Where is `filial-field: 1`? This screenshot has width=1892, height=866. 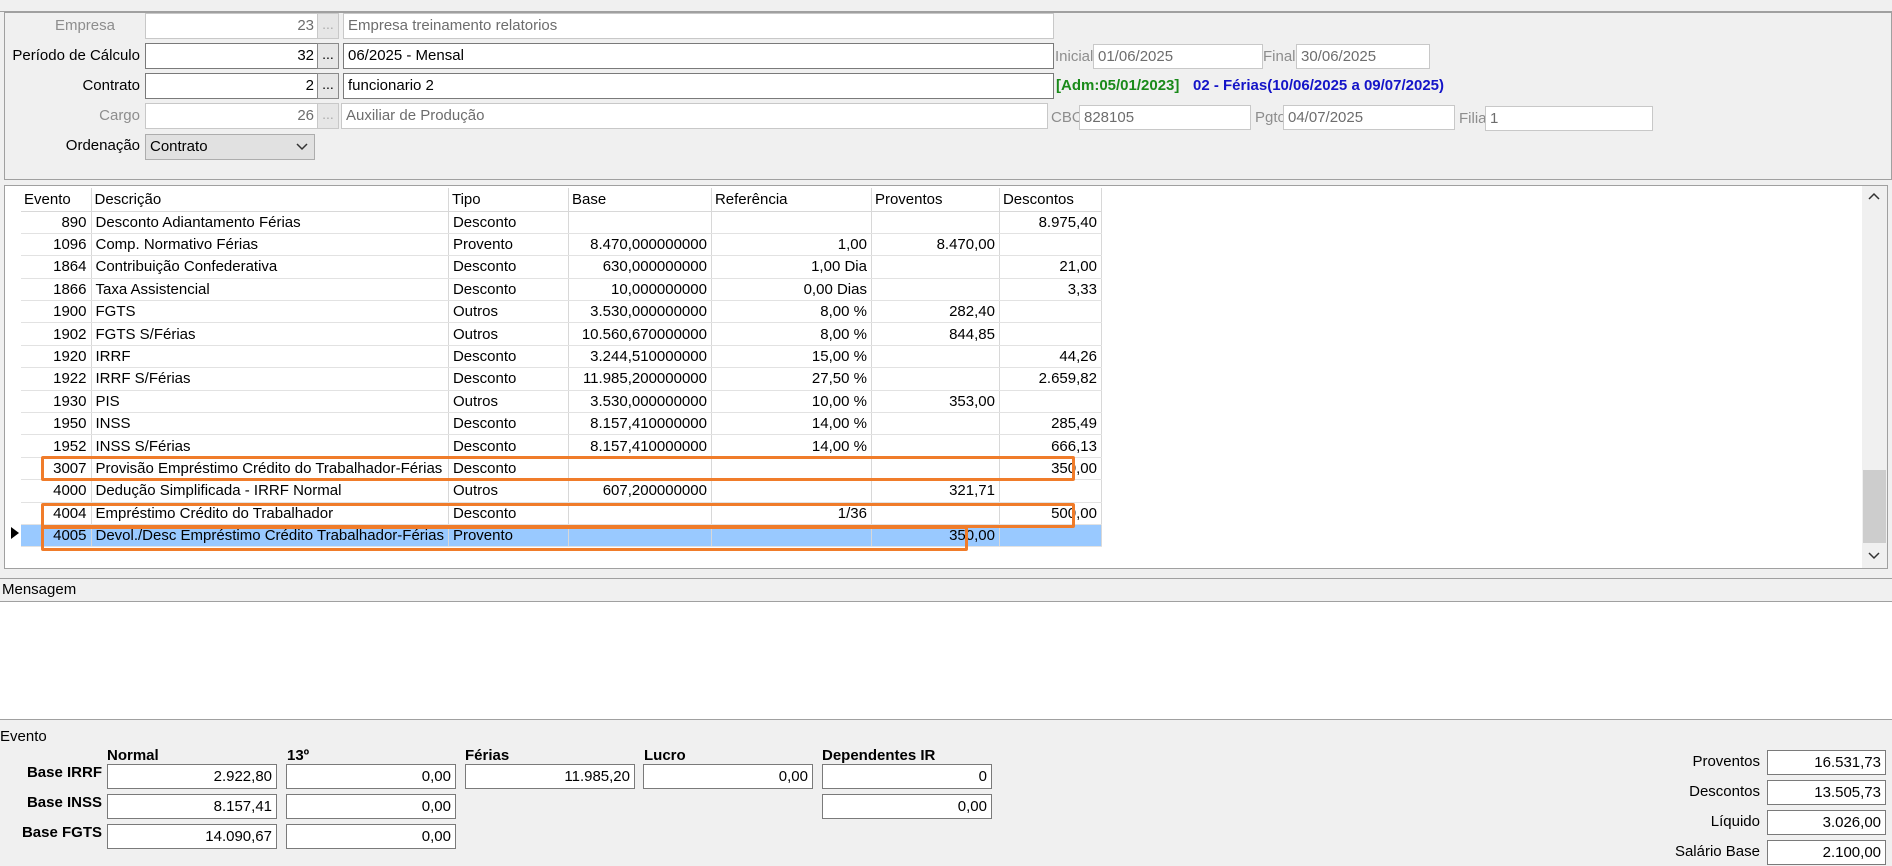 filial-field: 1 is located at coordinates (1569, 118).